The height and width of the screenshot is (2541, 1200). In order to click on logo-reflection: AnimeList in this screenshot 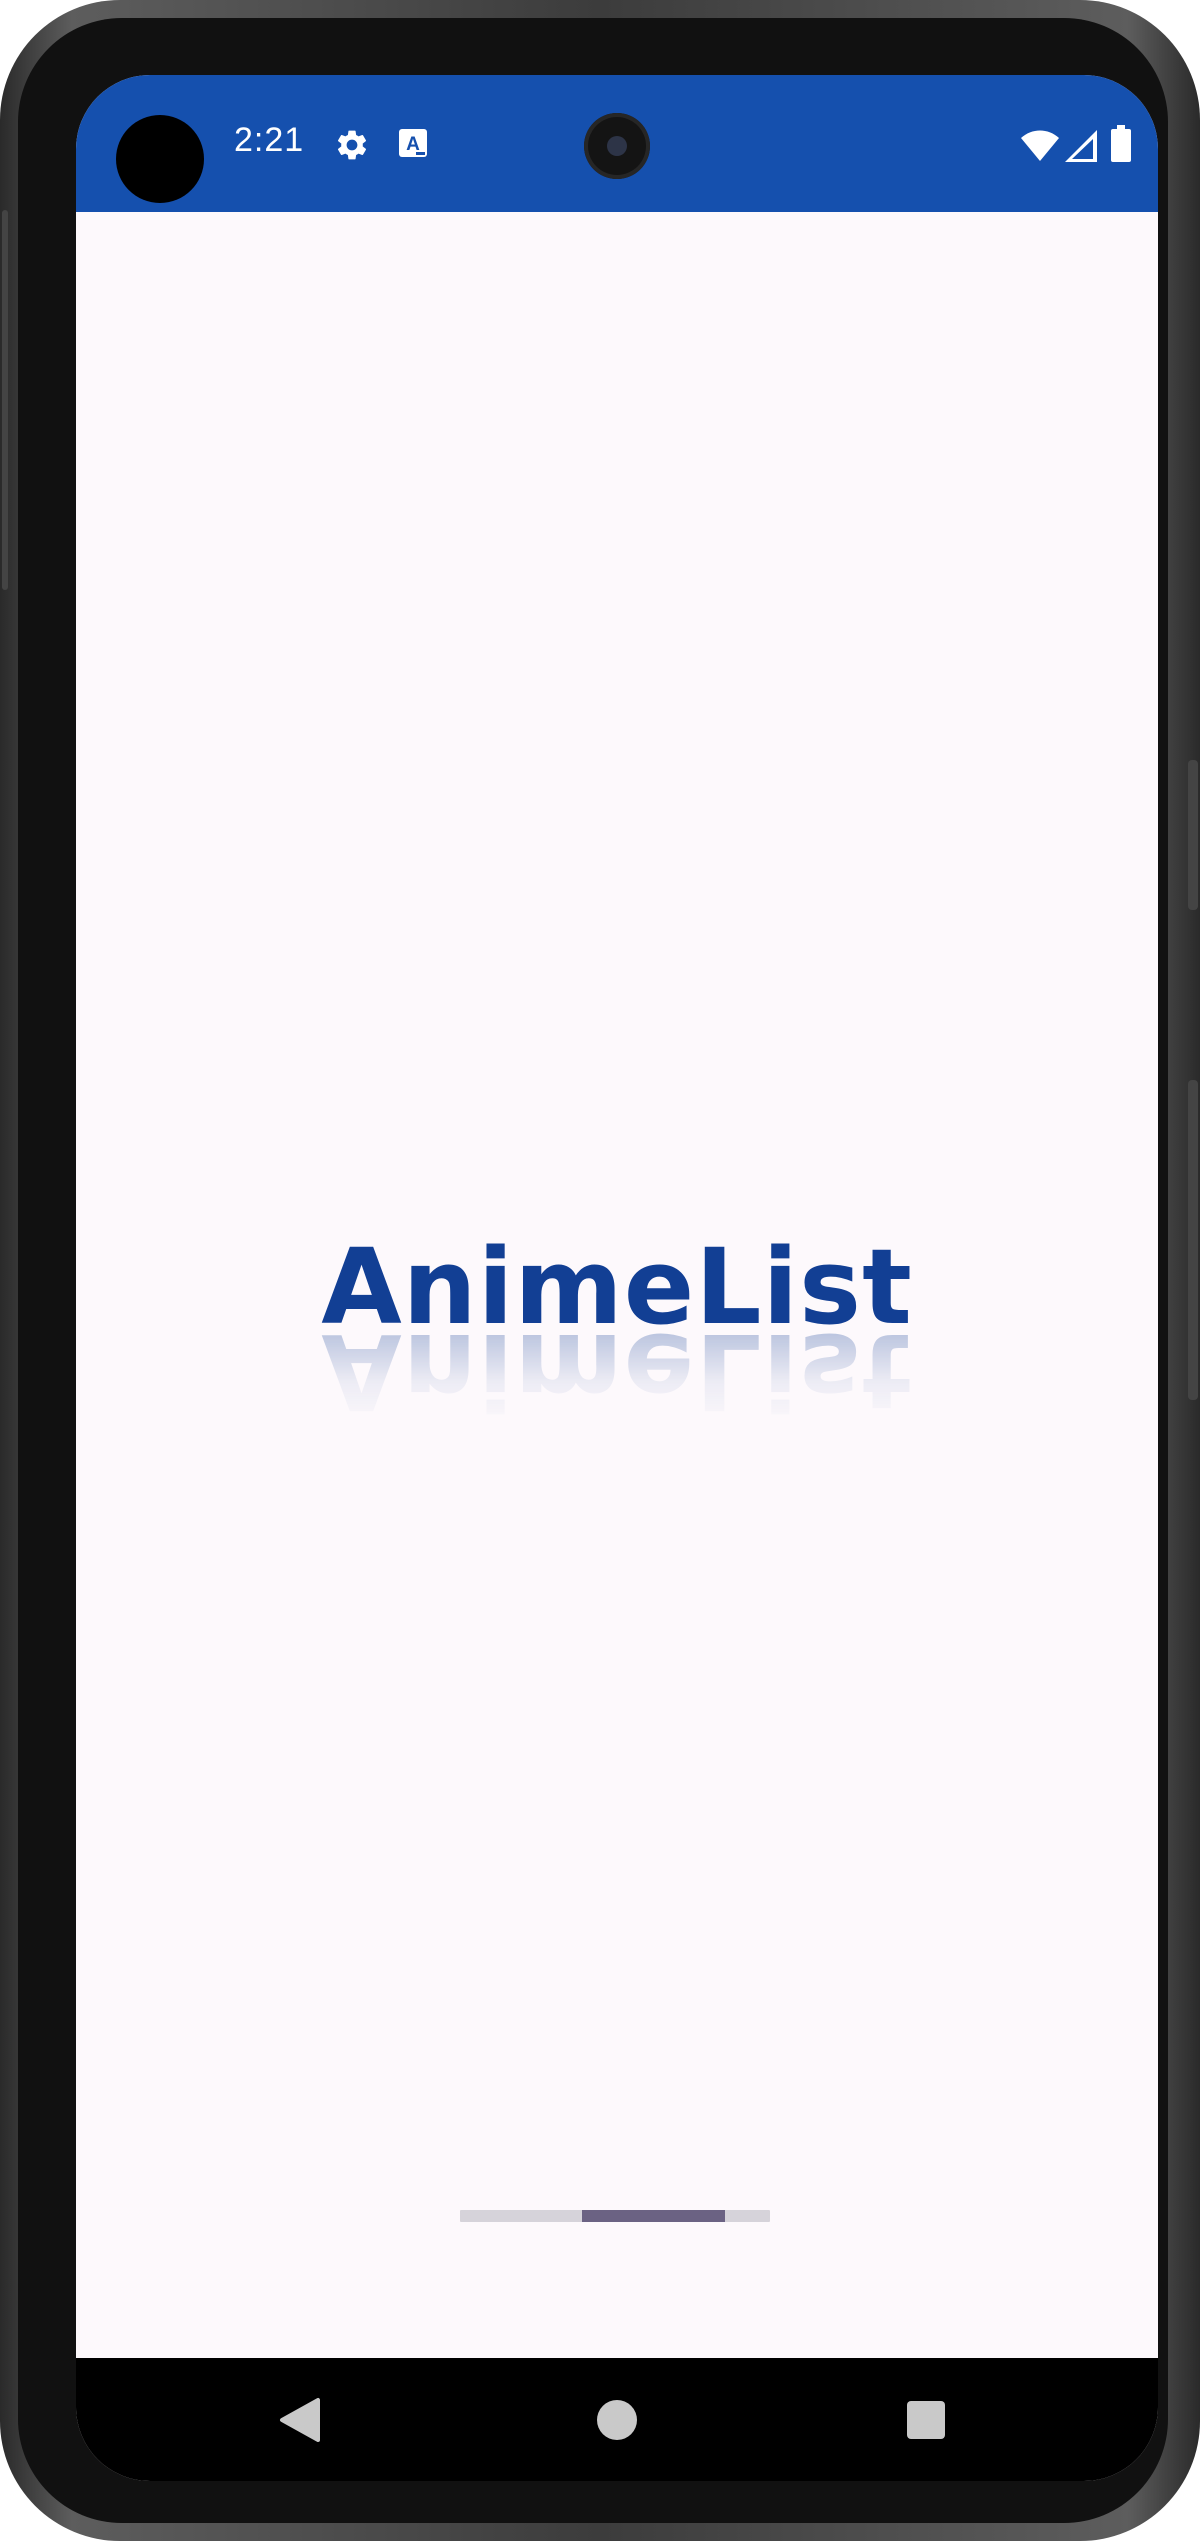, I will do `click(617, 1371)`.